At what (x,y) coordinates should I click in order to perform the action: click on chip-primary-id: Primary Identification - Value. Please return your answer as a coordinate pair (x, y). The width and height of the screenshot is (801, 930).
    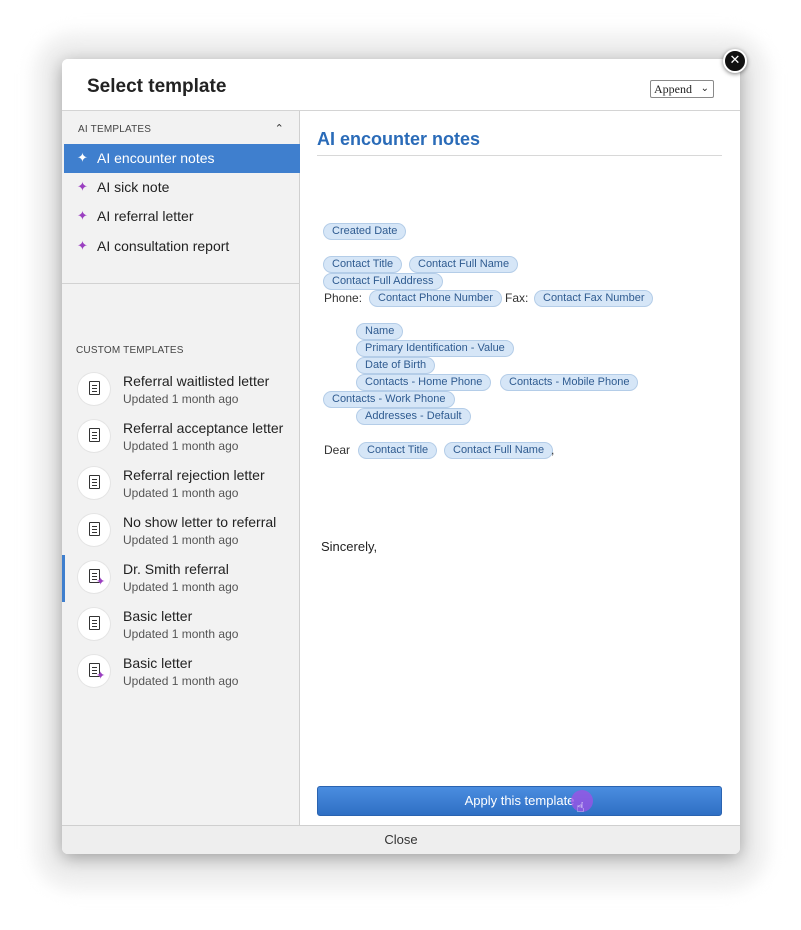
    Looking at the image, I should click on (435, 348).